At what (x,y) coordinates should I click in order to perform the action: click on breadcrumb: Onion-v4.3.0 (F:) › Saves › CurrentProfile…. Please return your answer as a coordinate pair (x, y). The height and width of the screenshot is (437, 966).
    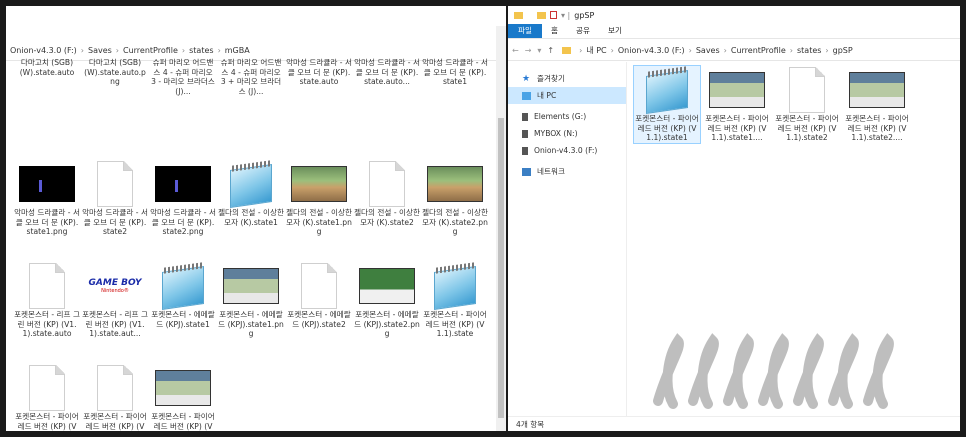
    Looking at the image, I should click on (130, 50).